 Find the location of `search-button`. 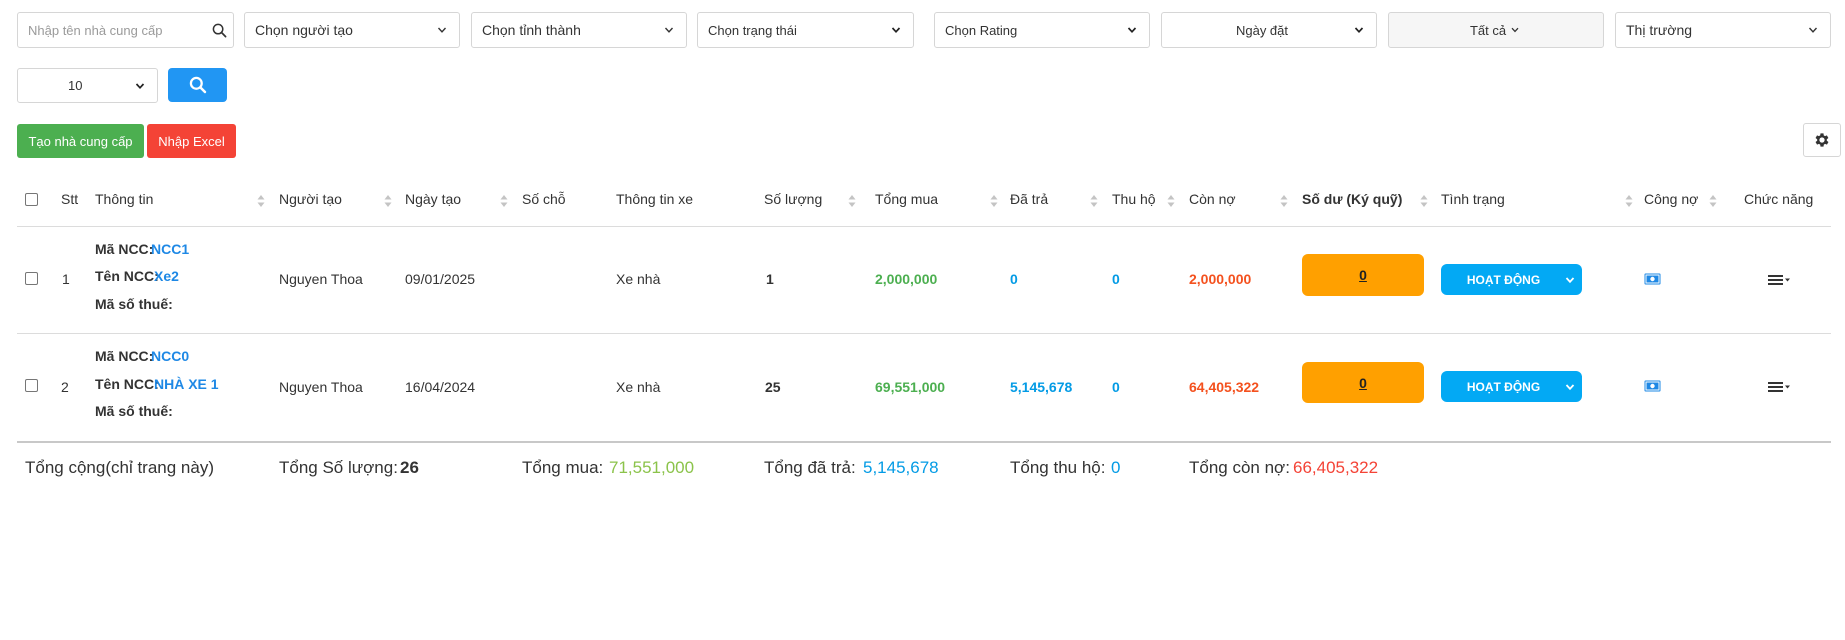

search-button is located at coordinates (197, 85).